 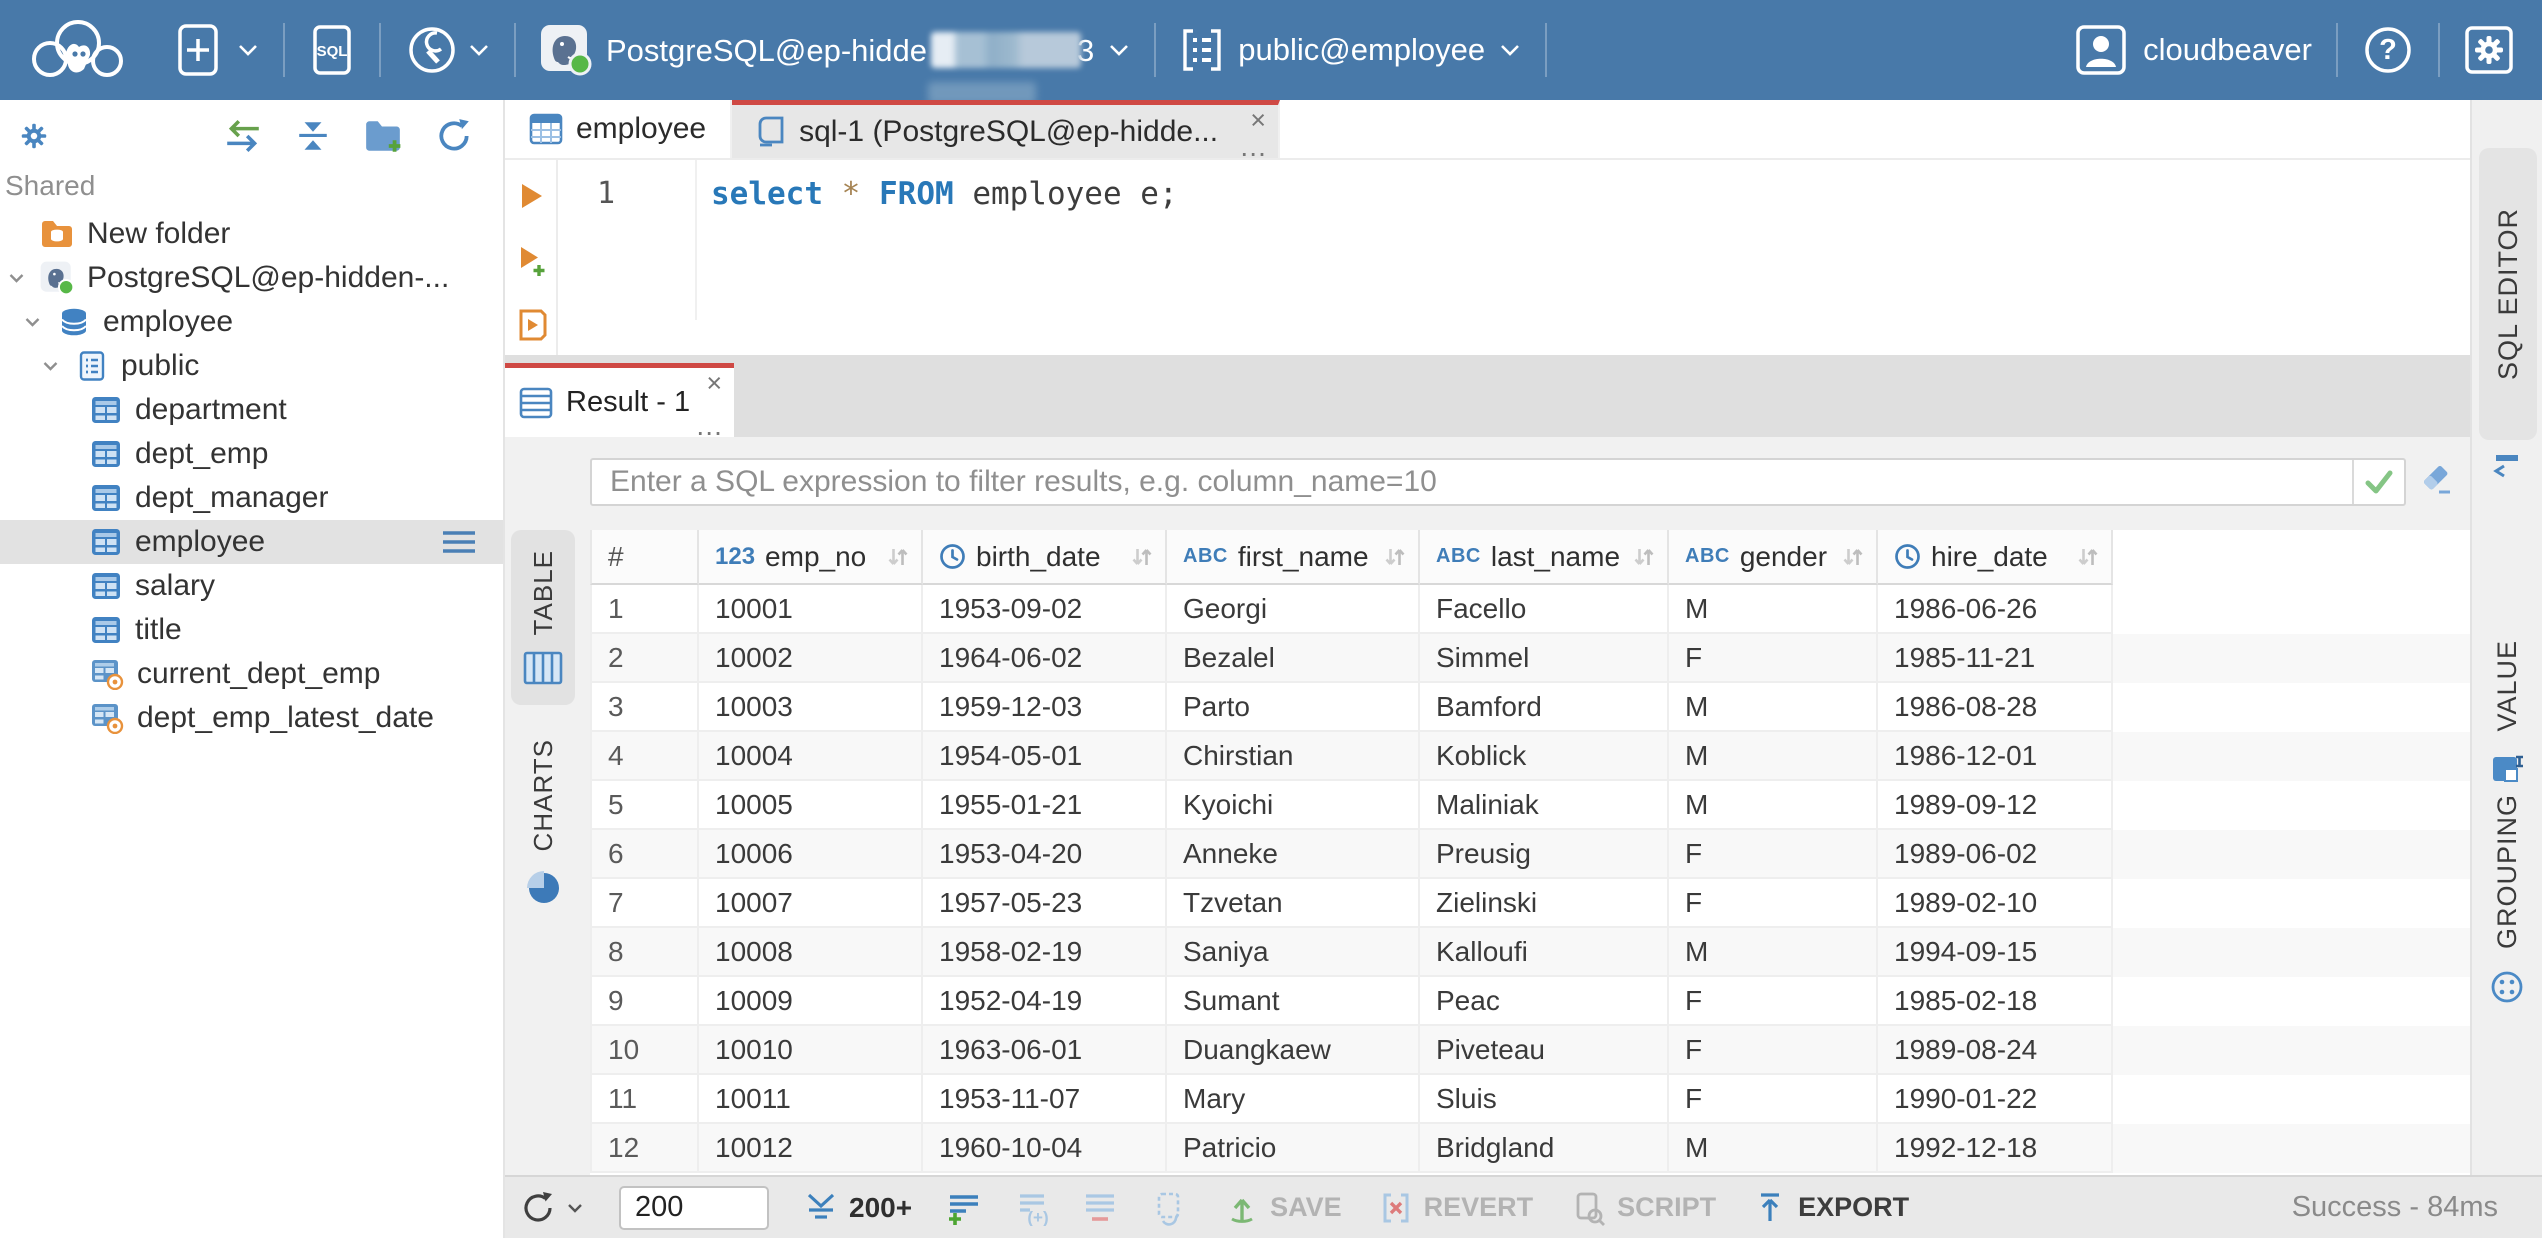 What do you see at coordinates (1045, 805) in the screenshot?
I see `table-cell: 1955-01-21` at bounding box center [1045, 805].